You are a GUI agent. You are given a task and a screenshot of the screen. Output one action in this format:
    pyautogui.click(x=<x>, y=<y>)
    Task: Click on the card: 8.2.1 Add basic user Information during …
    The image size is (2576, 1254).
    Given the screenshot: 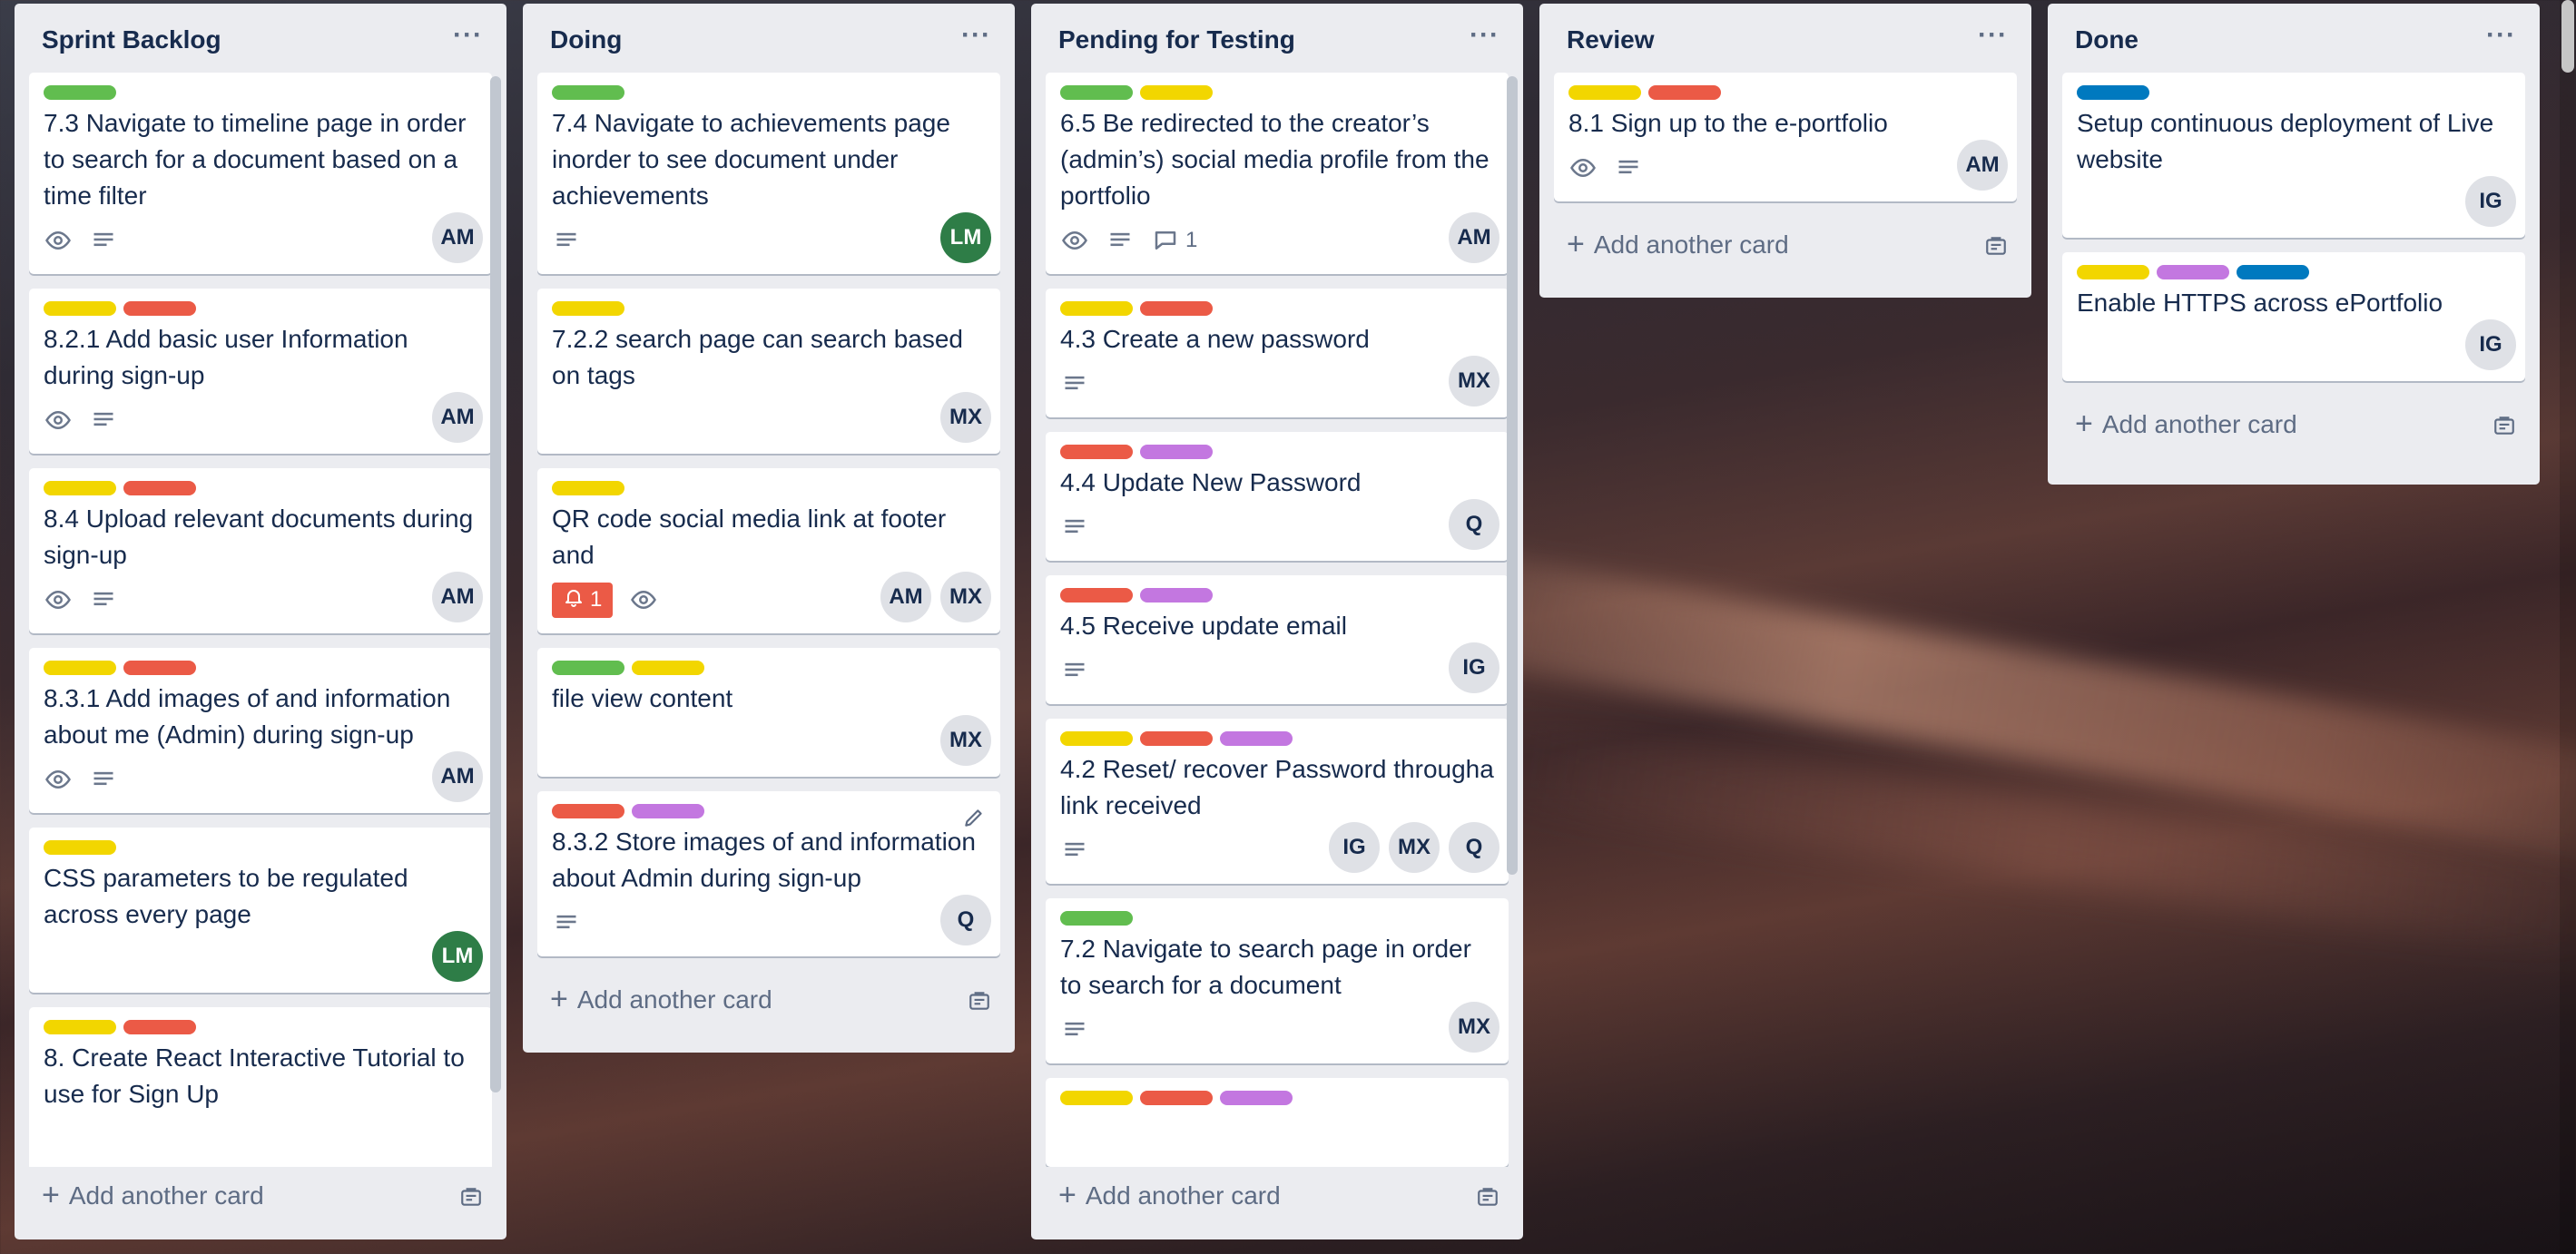 What is the action you would take?
    pyautogui.click(x=260, y=371)
    